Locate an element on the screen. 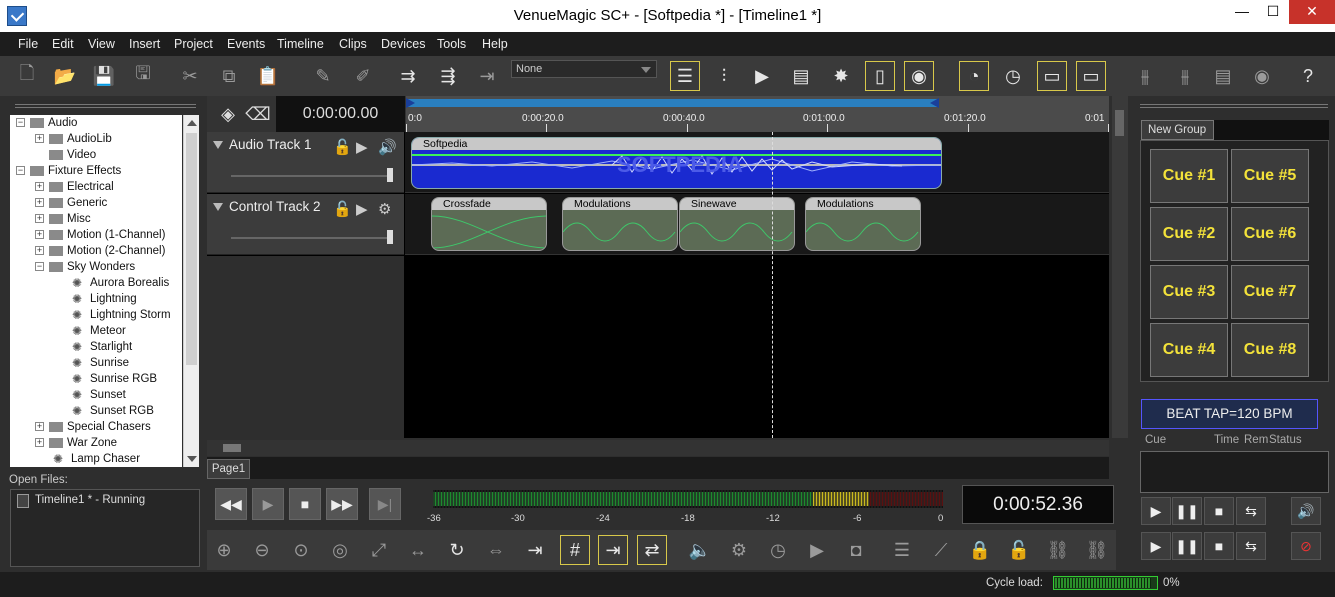  cue-loop-all-button: ⇆ is located at coordinates (1251, 546).